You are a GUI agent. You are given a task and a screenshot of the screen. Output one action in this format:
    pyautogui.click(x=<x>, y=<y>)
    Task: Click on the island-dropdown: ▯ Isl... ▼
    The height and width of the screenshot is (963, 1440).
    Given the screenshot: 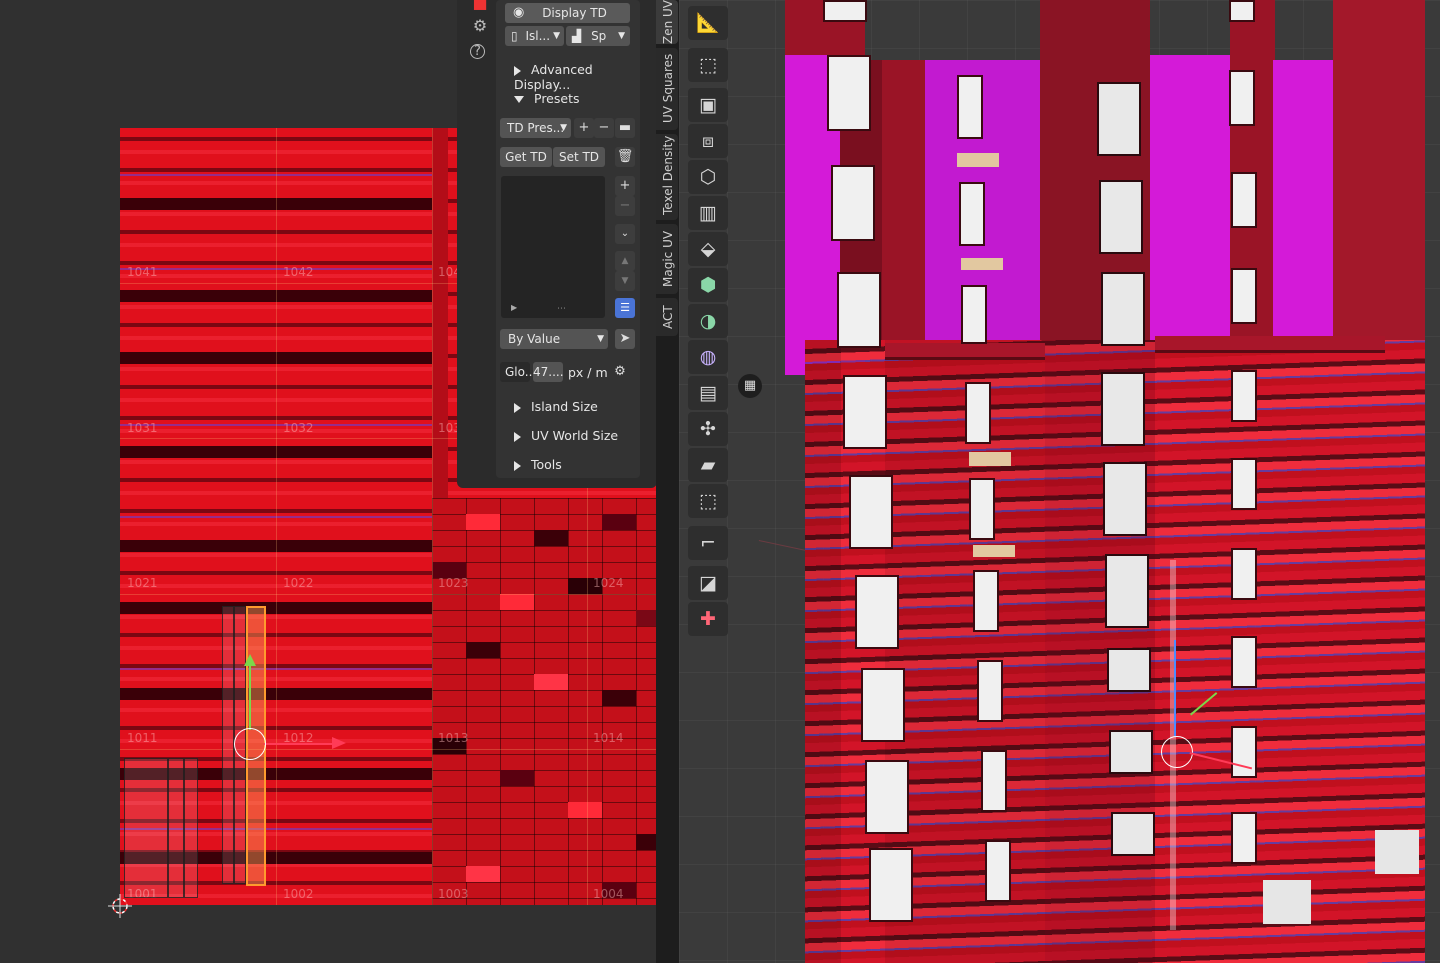 What is the action you would take?
    pyautogui.click(x=534, y=36)
    